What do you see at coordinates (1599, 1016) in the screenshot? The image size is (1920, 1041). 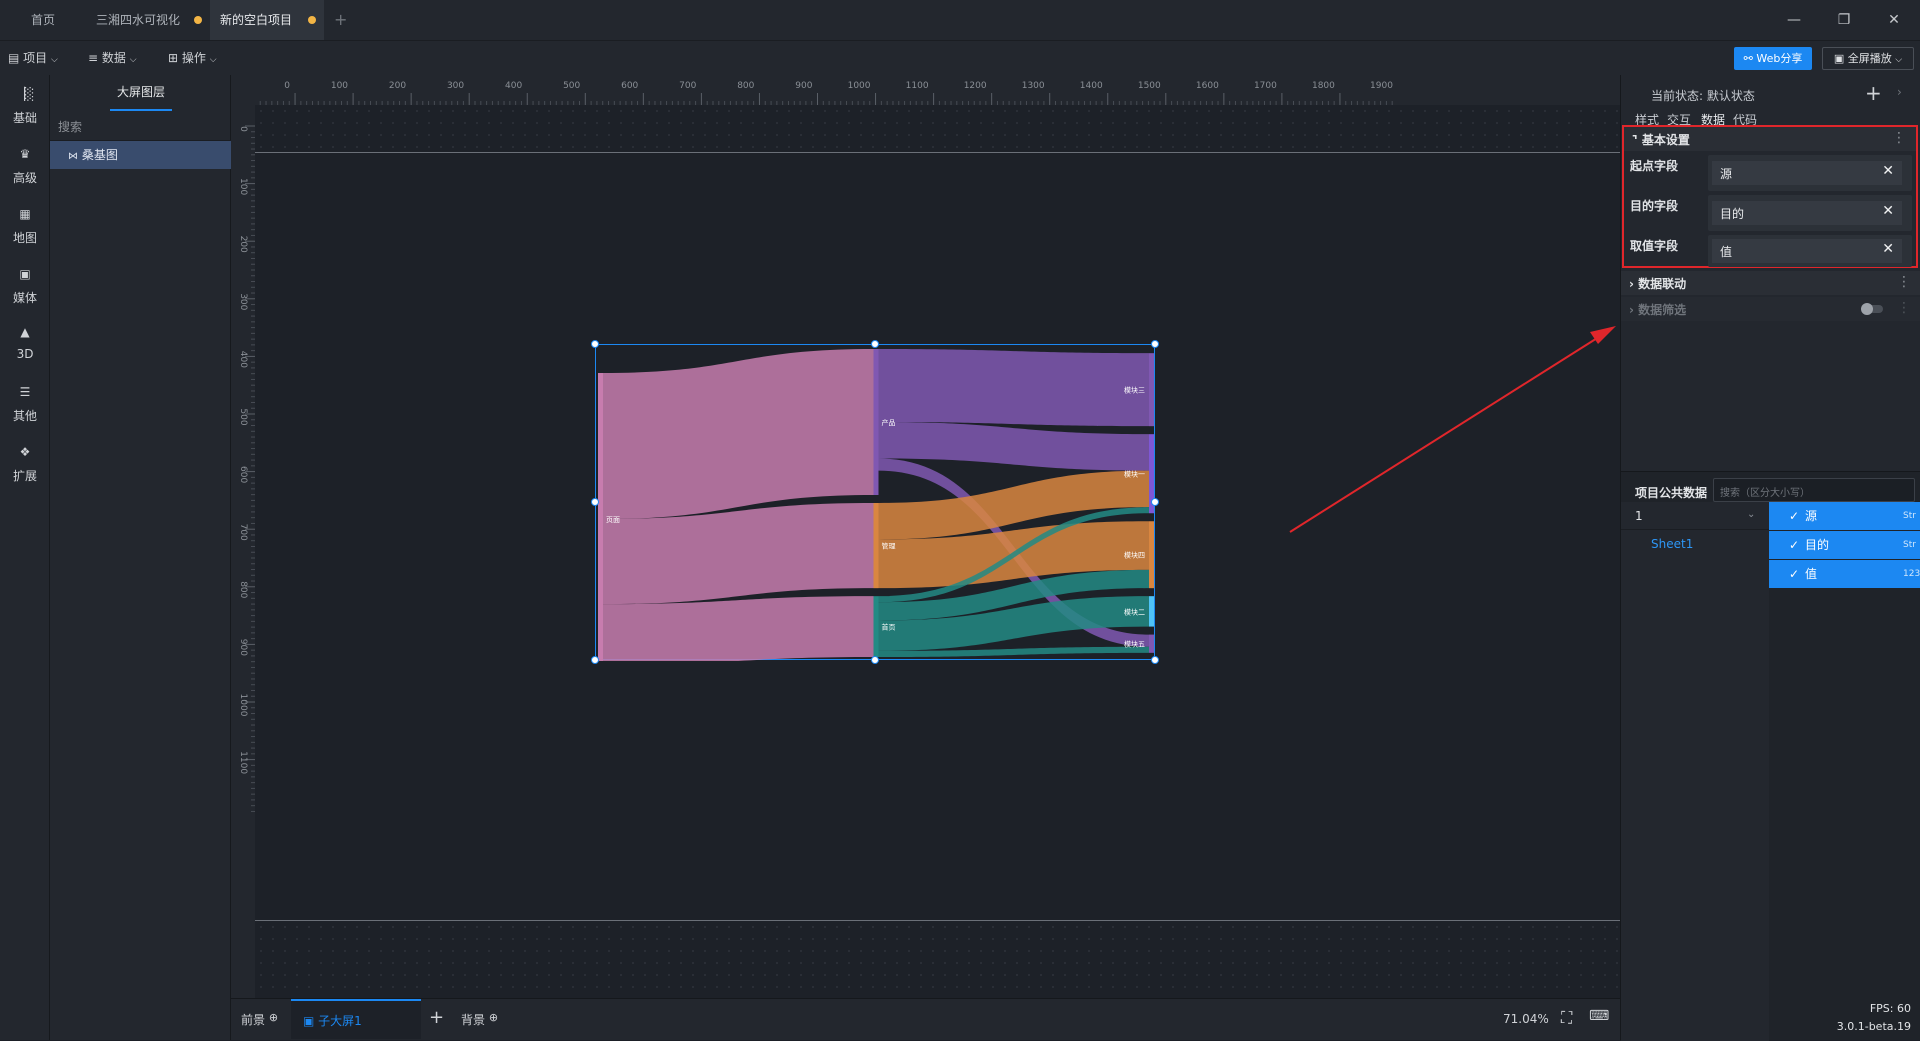 I see `keyboard-icon: ⌨` at bounding box center [1599, 1016].